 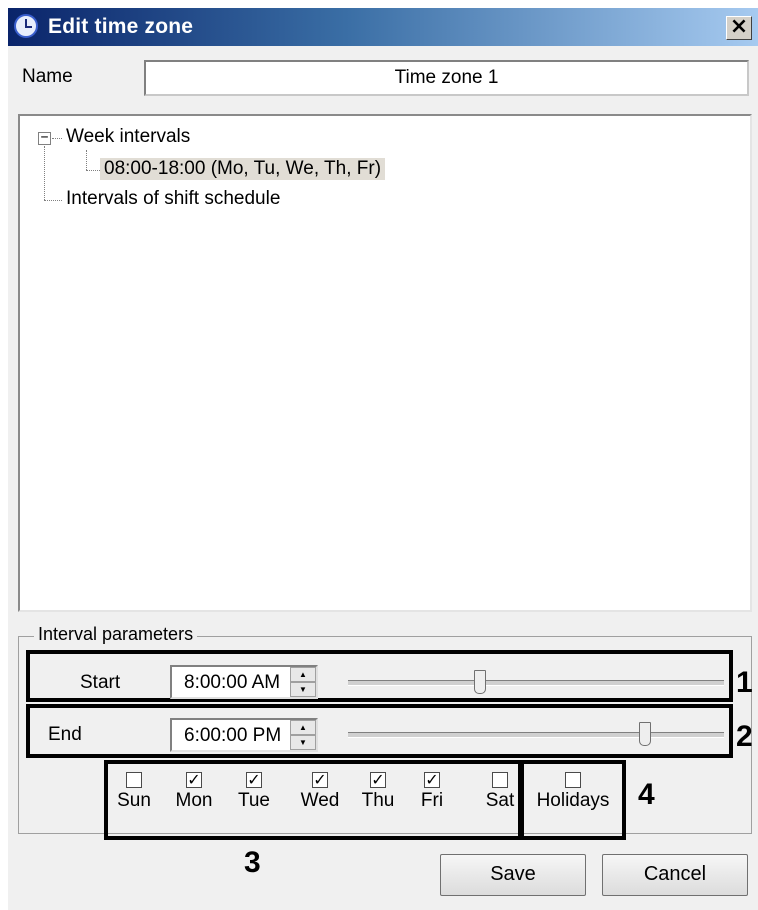 I want to click on window-title: Edit time zone, so click(x=121, y=26).